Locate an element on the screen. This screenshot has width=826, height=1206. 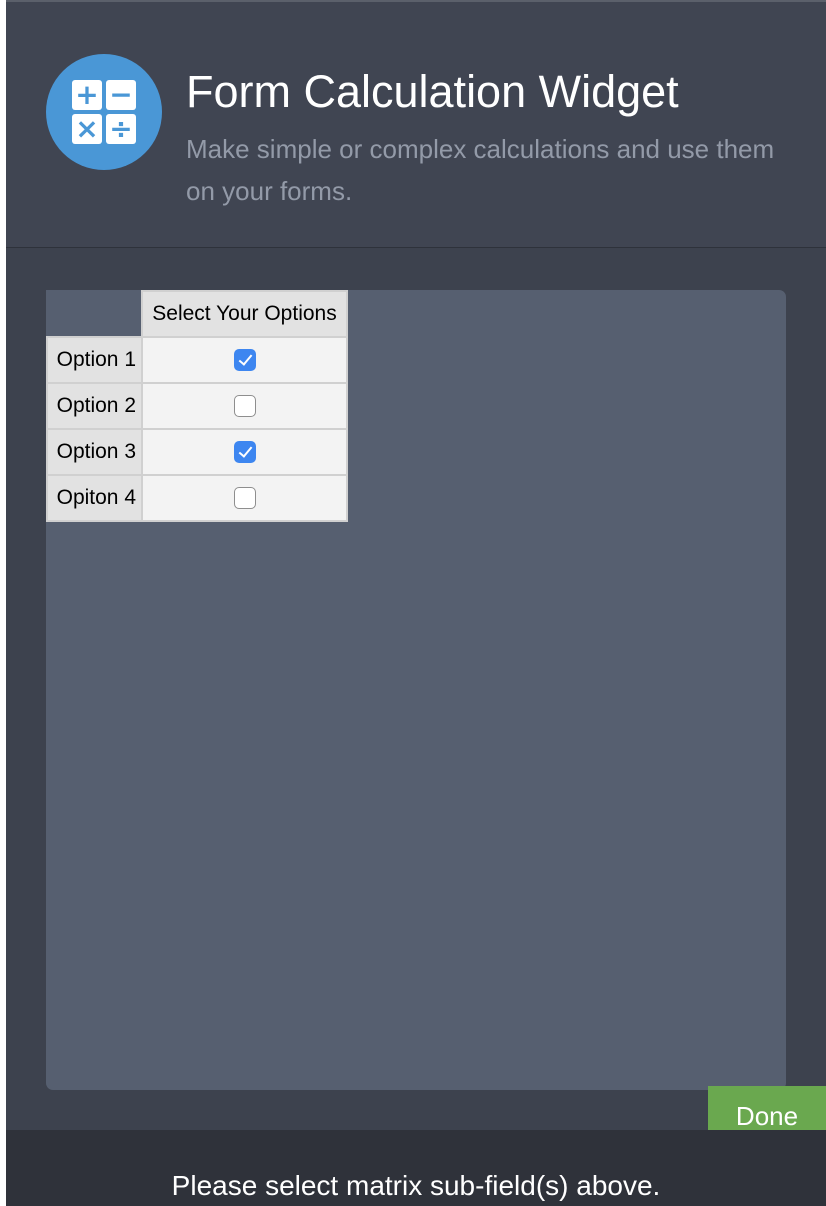
option-2-checkbox is located at coordinates (244, 406).